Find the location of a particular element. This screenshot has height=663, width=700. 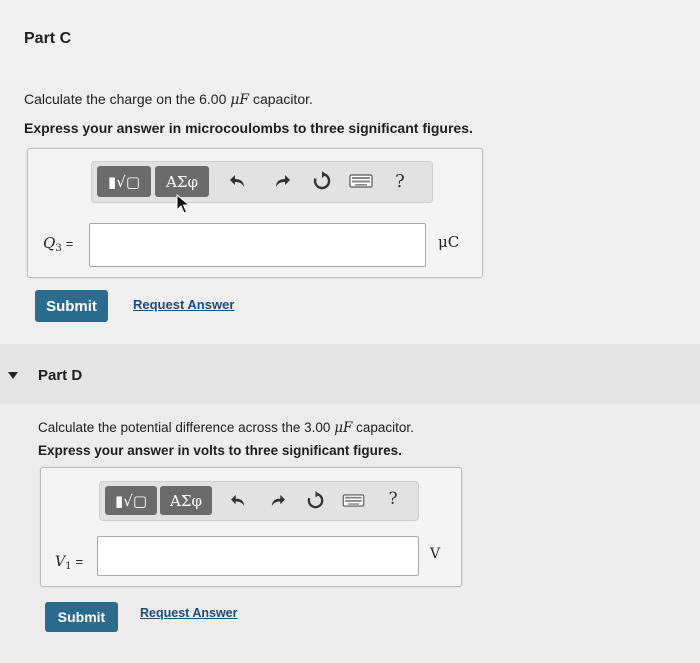

part-d-request-answer-link: Request Answer is located at coordinates (188, 613).